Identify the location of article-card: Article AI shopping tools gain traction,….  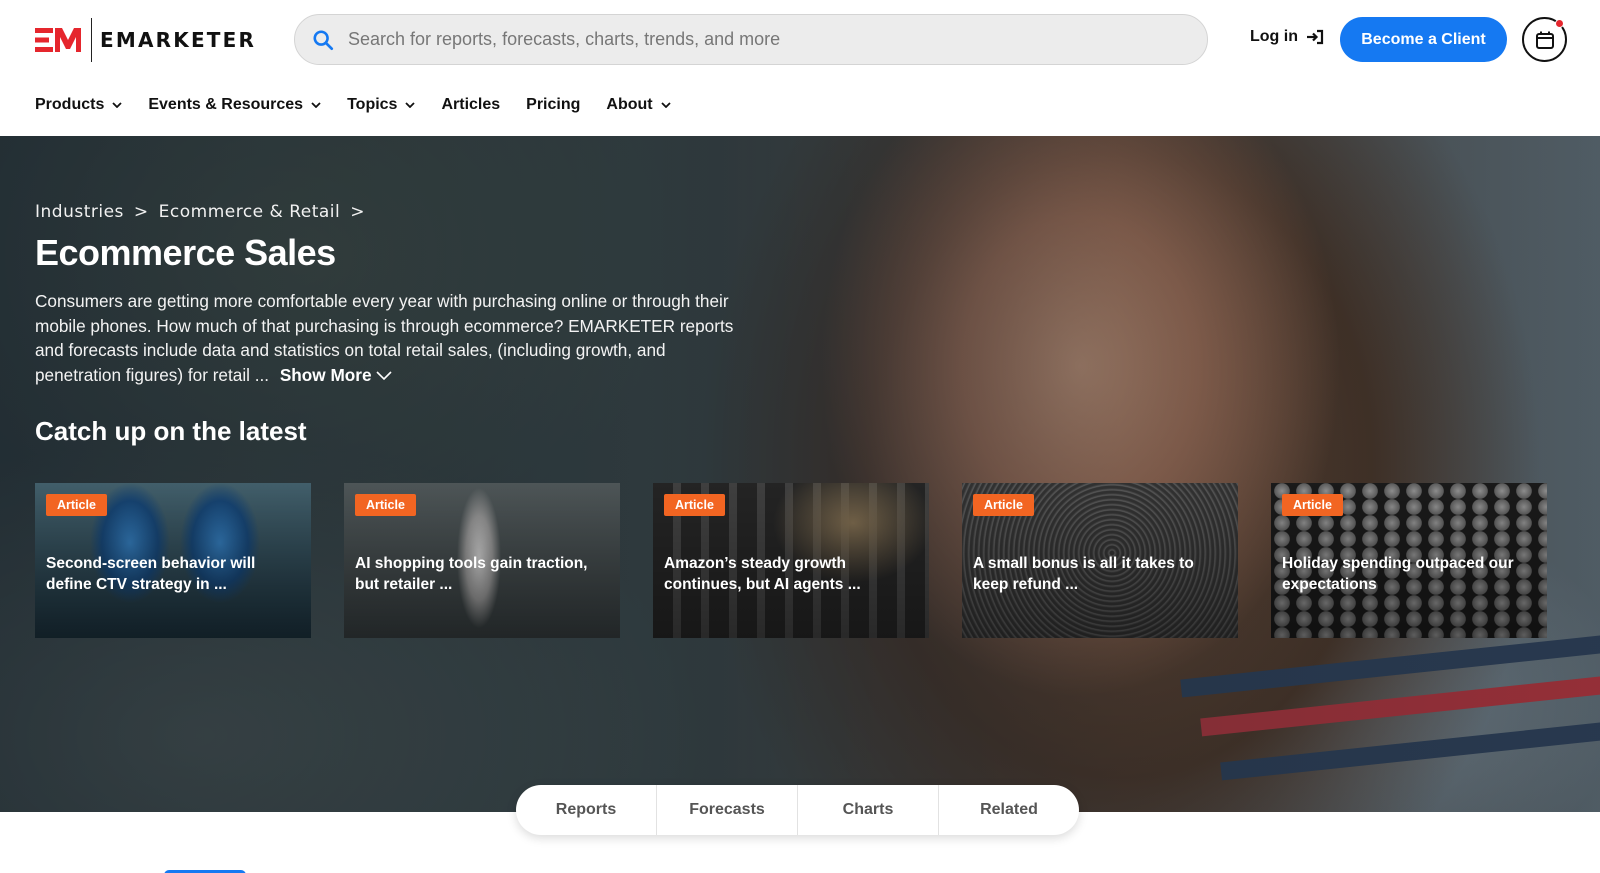
(482, 560).